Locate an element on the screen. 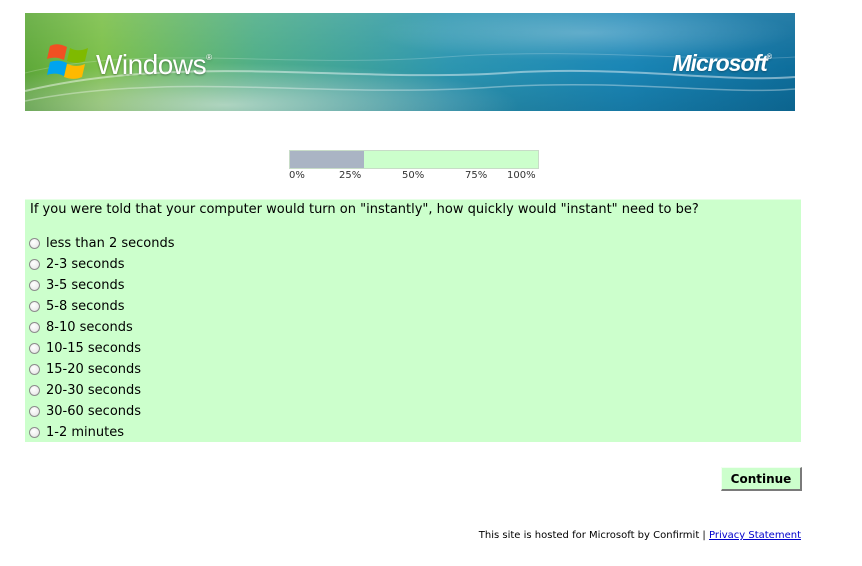 Image resolution: width=862 pixels, height=566 pixels. progress-label-25: 25% is located at coordinates (350, 175).